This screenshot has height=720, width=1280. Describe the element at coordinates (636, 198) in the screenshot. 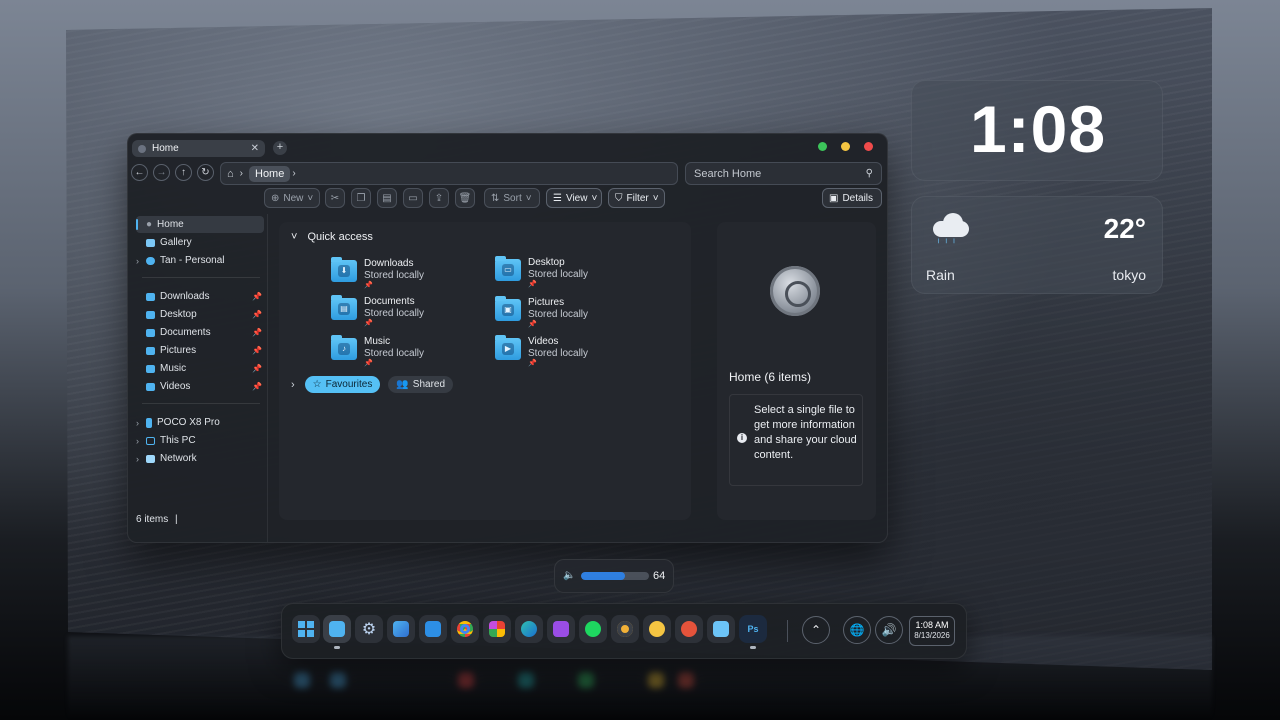

I see `filter-button: ⛉ Filter ˅` at that location.